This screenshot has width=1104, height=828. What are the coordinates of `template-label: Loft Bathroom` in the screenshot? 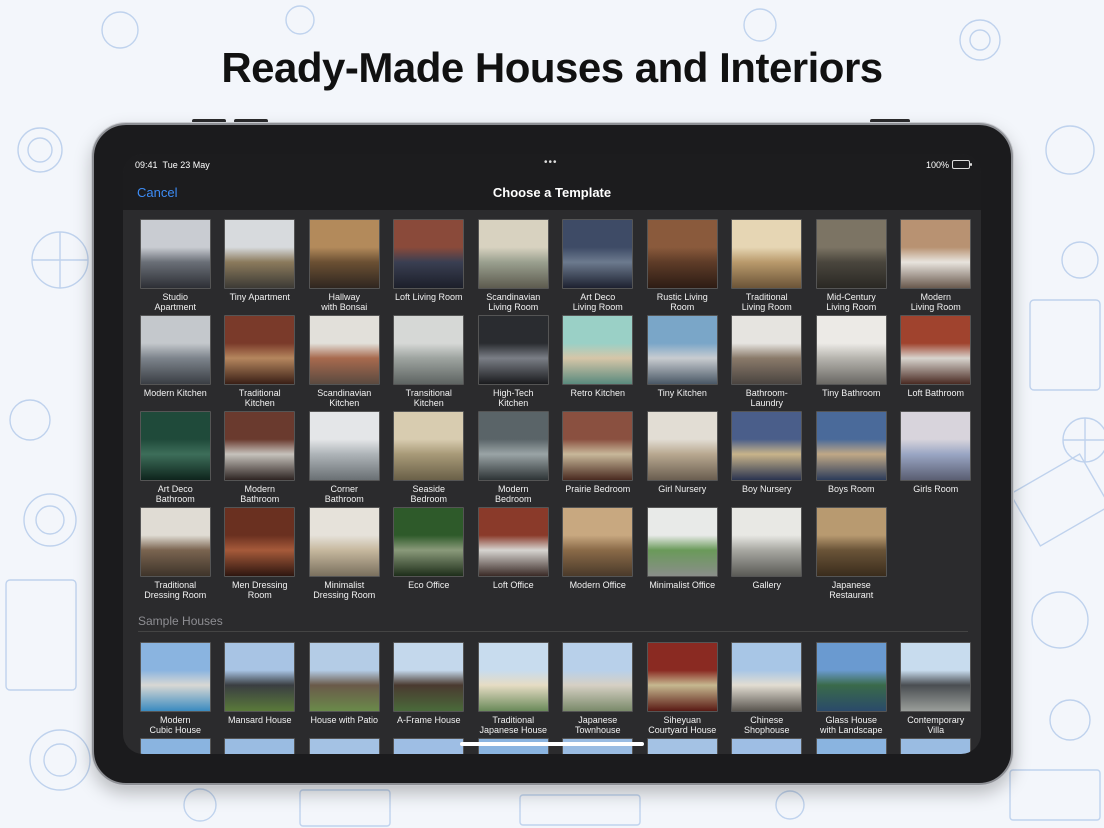 It's located at (936, 393).